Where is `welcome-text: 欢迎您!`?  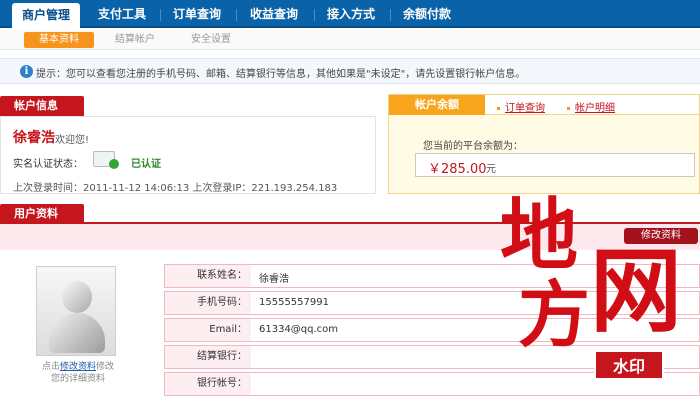
welcome-text: 欢迎您! is located at coordinates (72, 140).